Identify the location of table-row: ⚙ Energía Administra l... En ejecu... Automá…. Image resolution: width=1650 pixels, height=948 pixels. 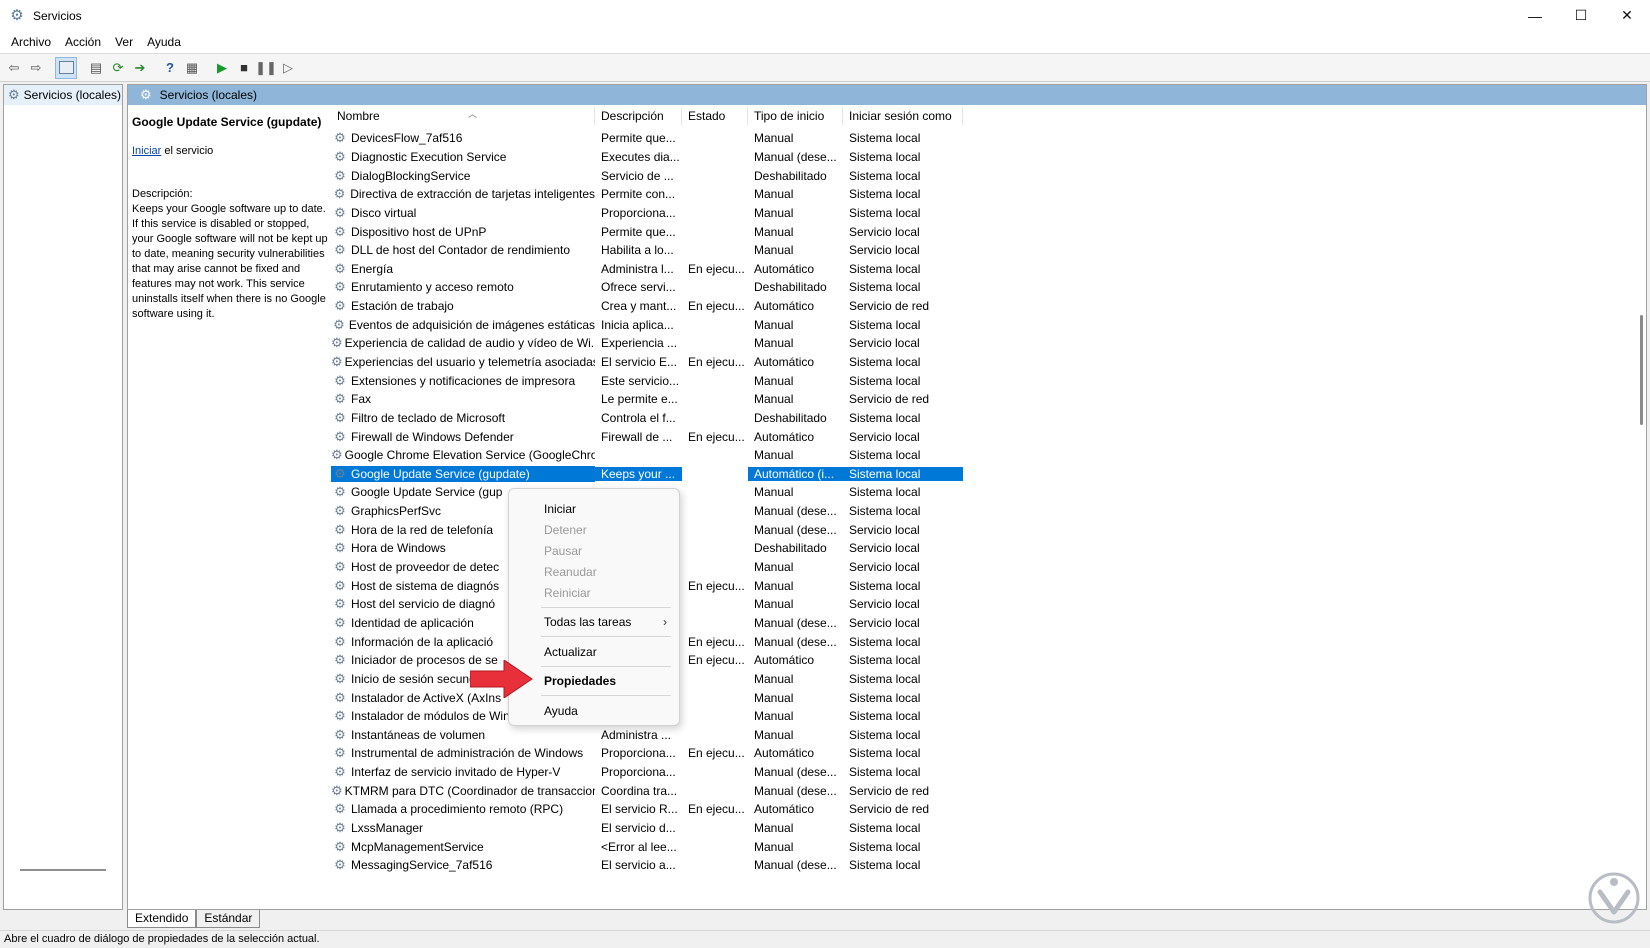
(979, 268).